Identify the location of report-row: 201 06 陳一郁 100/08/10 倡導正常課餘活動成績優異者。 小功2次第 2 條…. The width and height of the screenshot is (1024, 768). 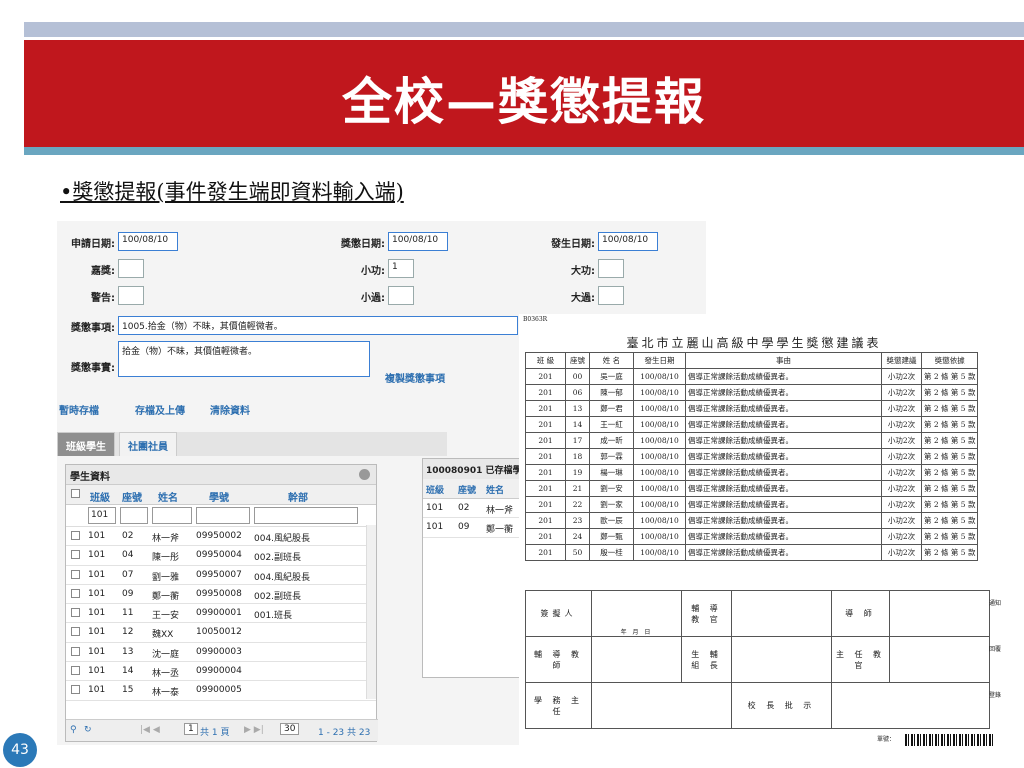
(752, 392).